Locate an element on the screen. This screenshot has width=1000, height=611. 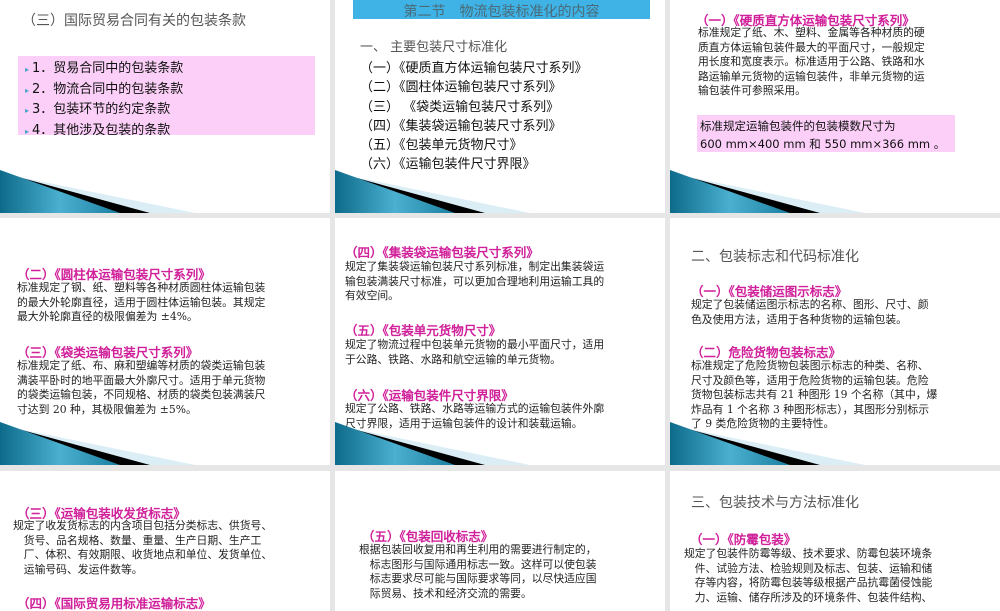
section-title: 一、 主要包装尺寸标准化 is located at coordinates (434, 47).